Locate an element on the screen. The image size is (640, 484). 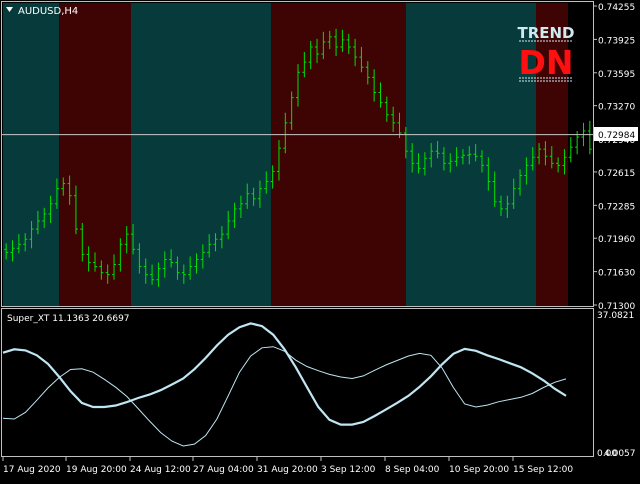
current-price-value: 0.72984 is located at coordinates (616, 136).